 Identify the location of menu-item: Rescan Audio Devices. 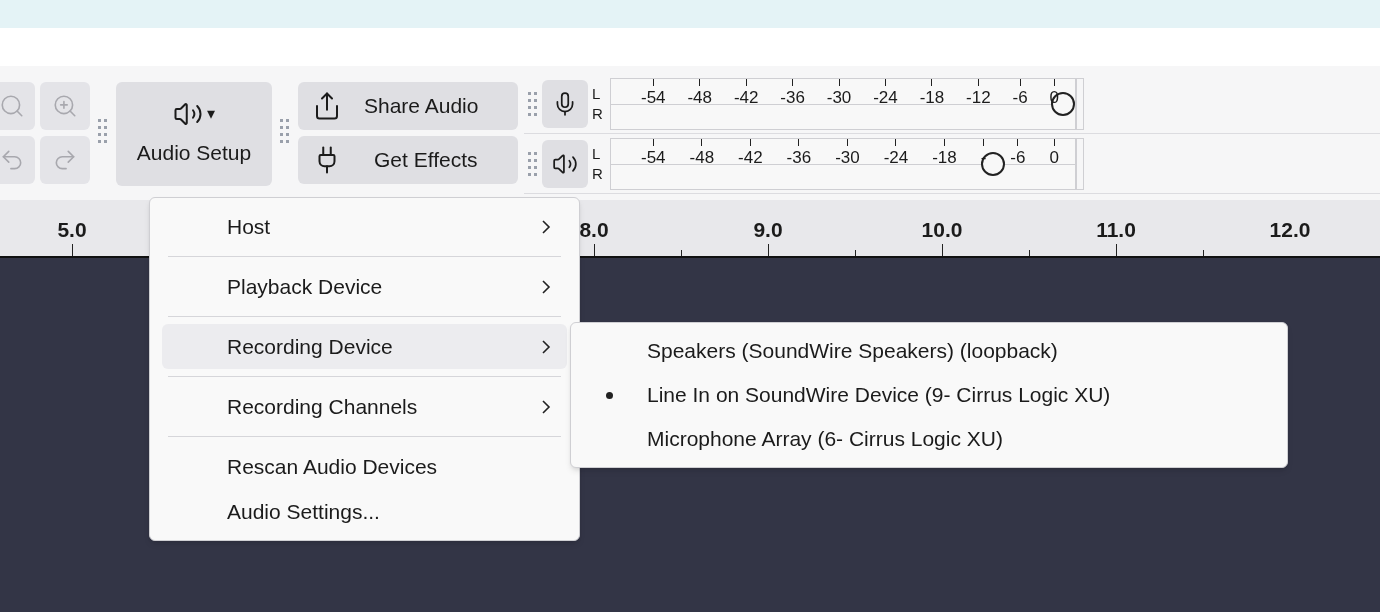
(364, 466).